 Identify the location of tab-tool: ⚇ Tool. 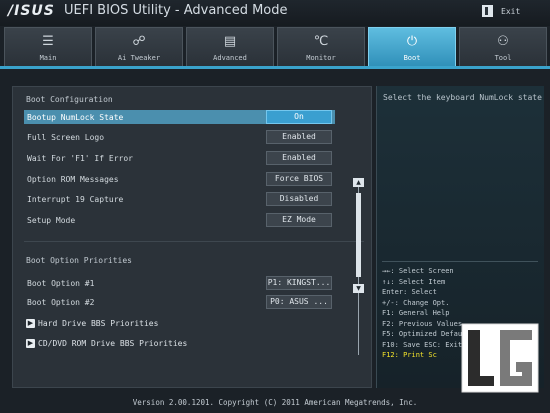
(503, 47).